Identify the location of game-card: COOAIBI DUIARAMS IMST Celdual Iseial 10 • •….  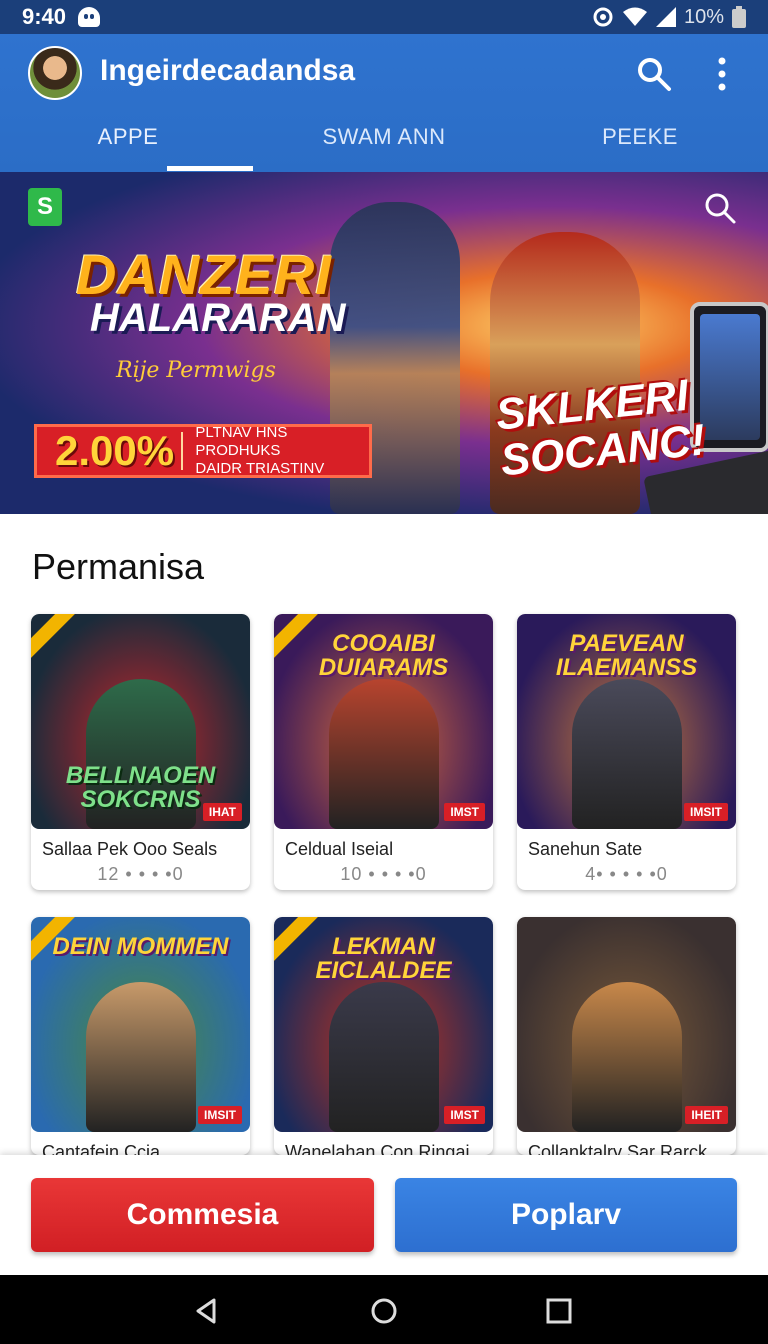
(383, 752).